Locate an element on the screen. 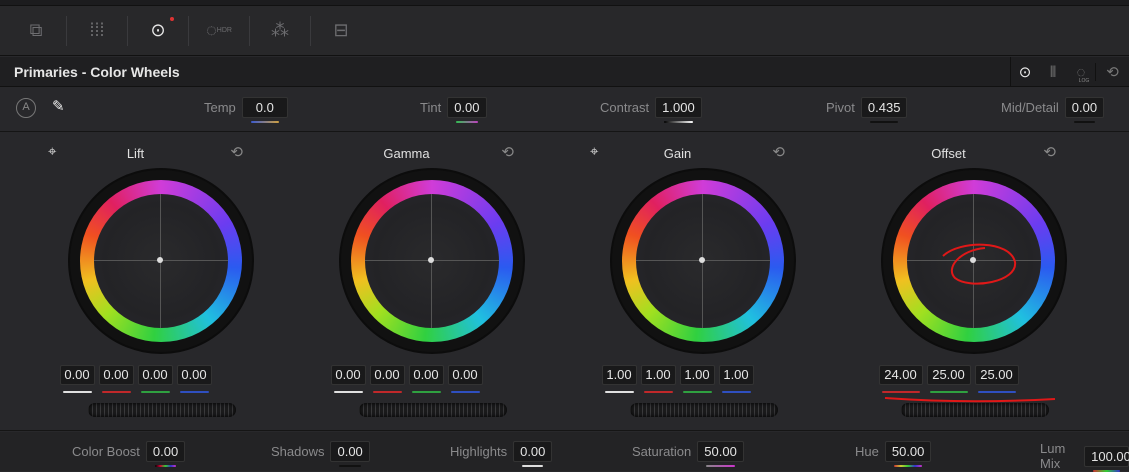  contrast-field: 1.000 is located at coordinates (678, 110).